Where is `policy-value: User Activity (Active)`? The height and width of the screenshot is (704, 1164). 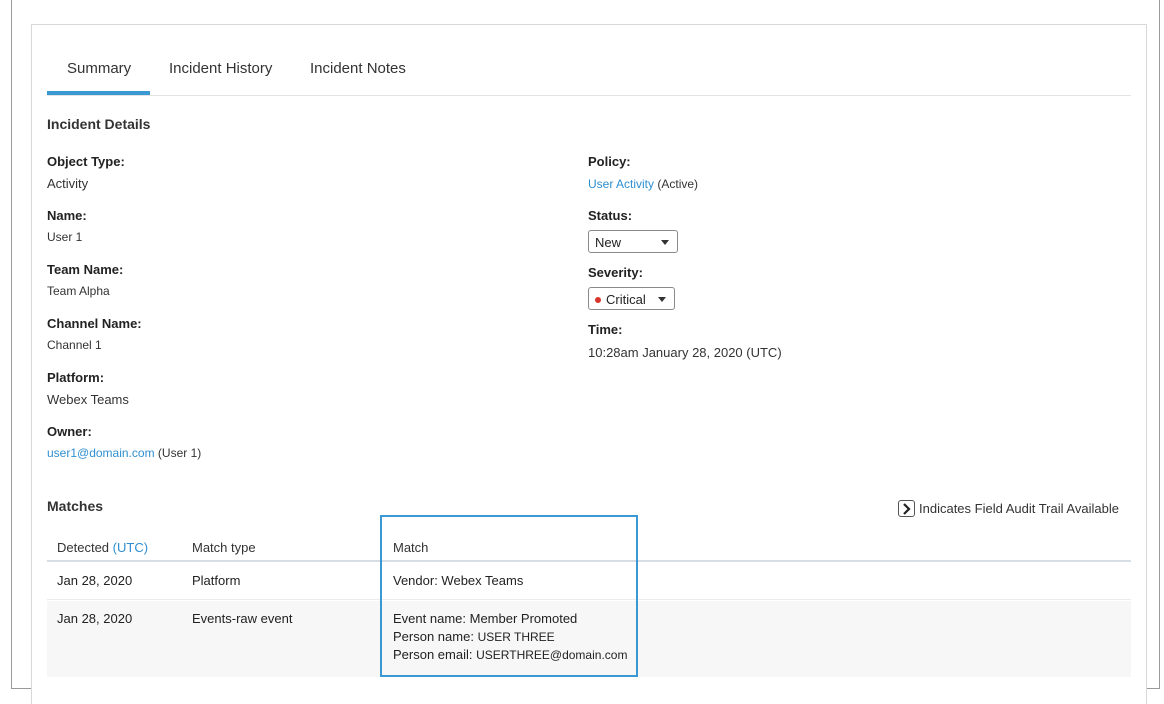
policy-value: User Activity (Active) is located at coordinates (643, 184).